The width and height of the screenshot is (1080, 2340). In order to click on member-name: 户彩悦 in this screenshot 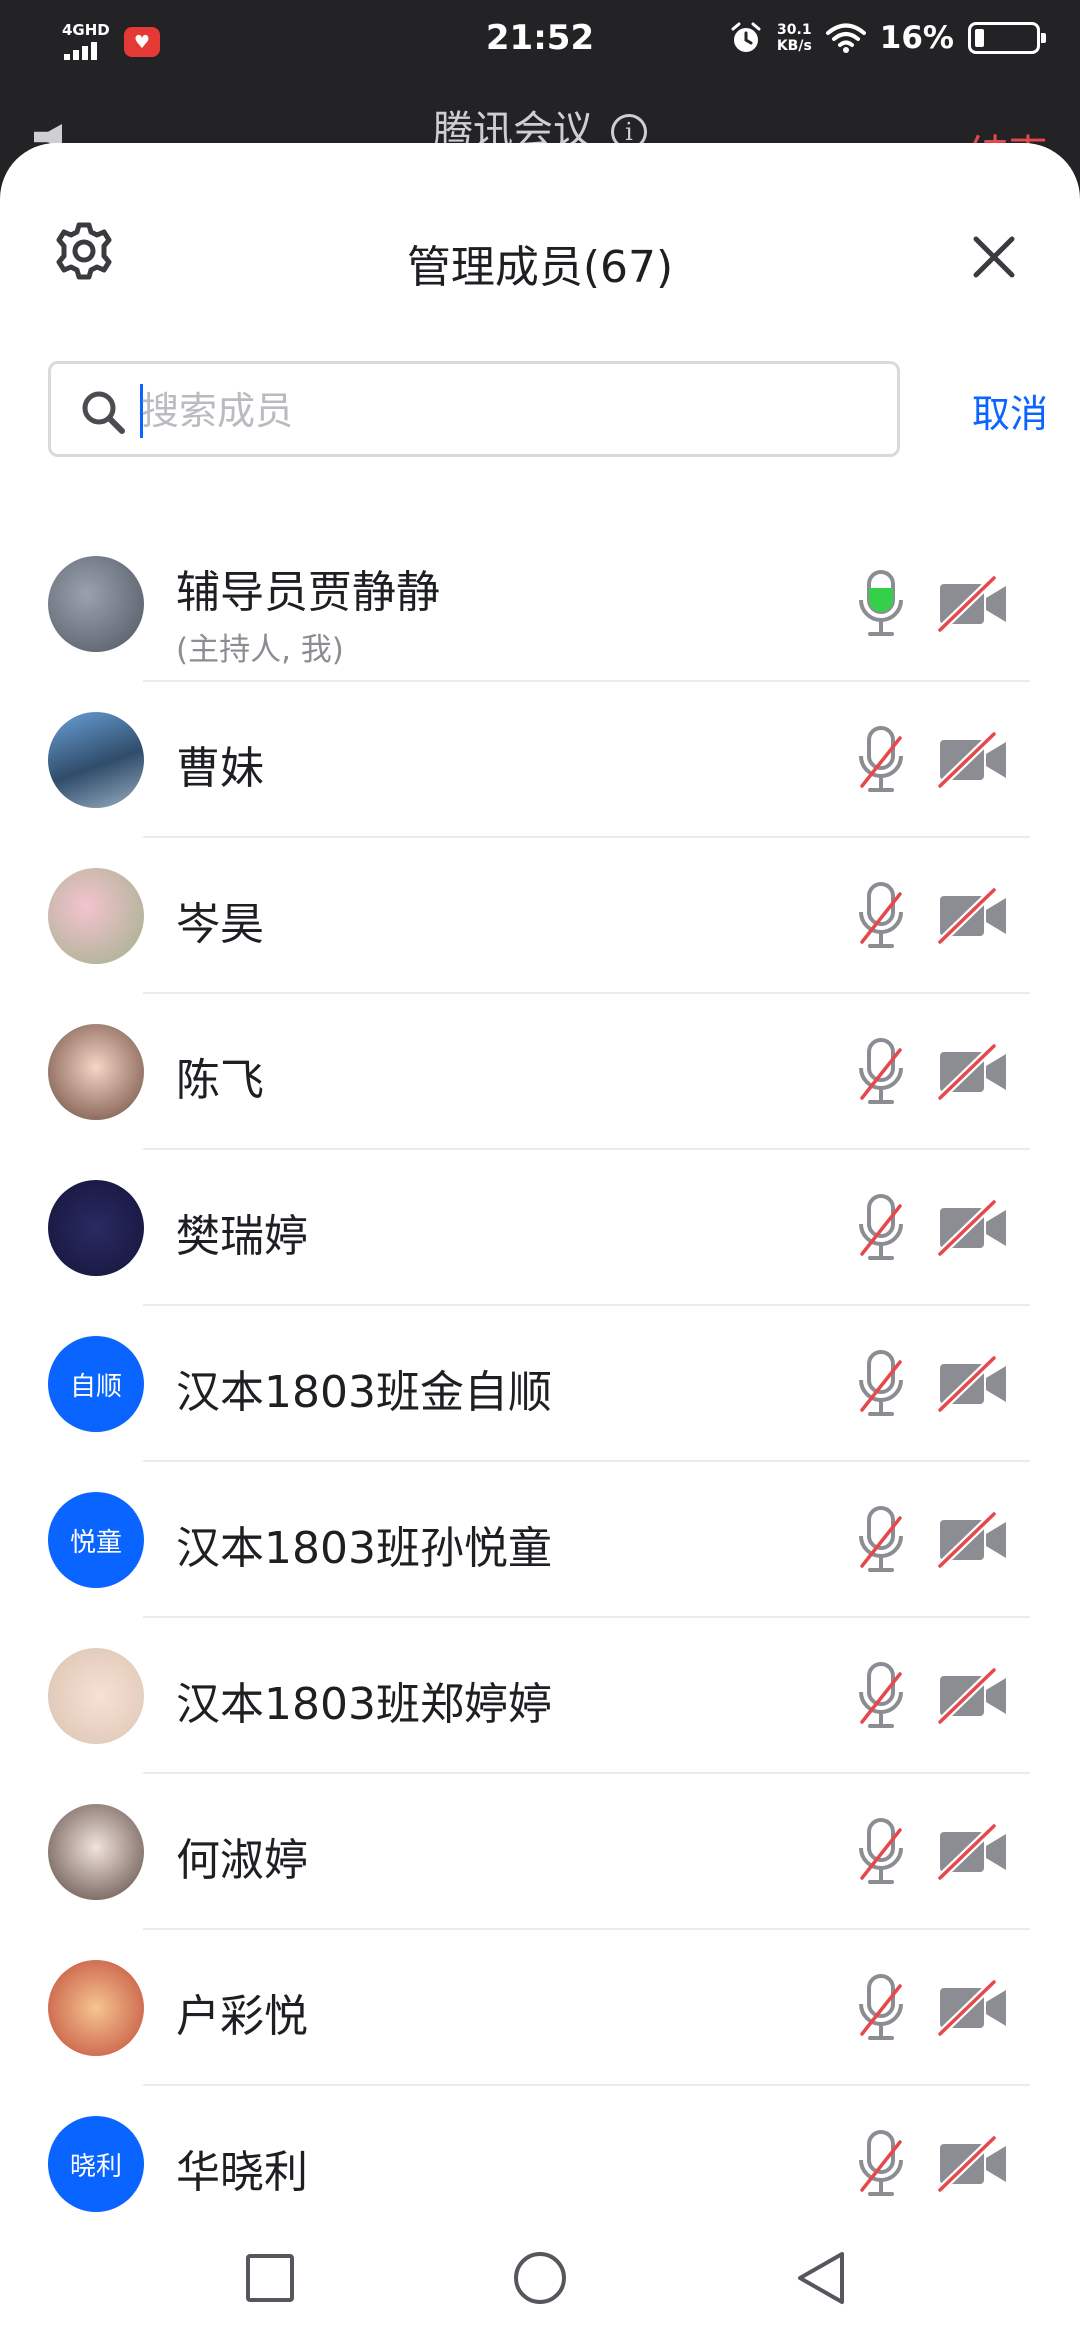, I will do `click(242, 2016)`.